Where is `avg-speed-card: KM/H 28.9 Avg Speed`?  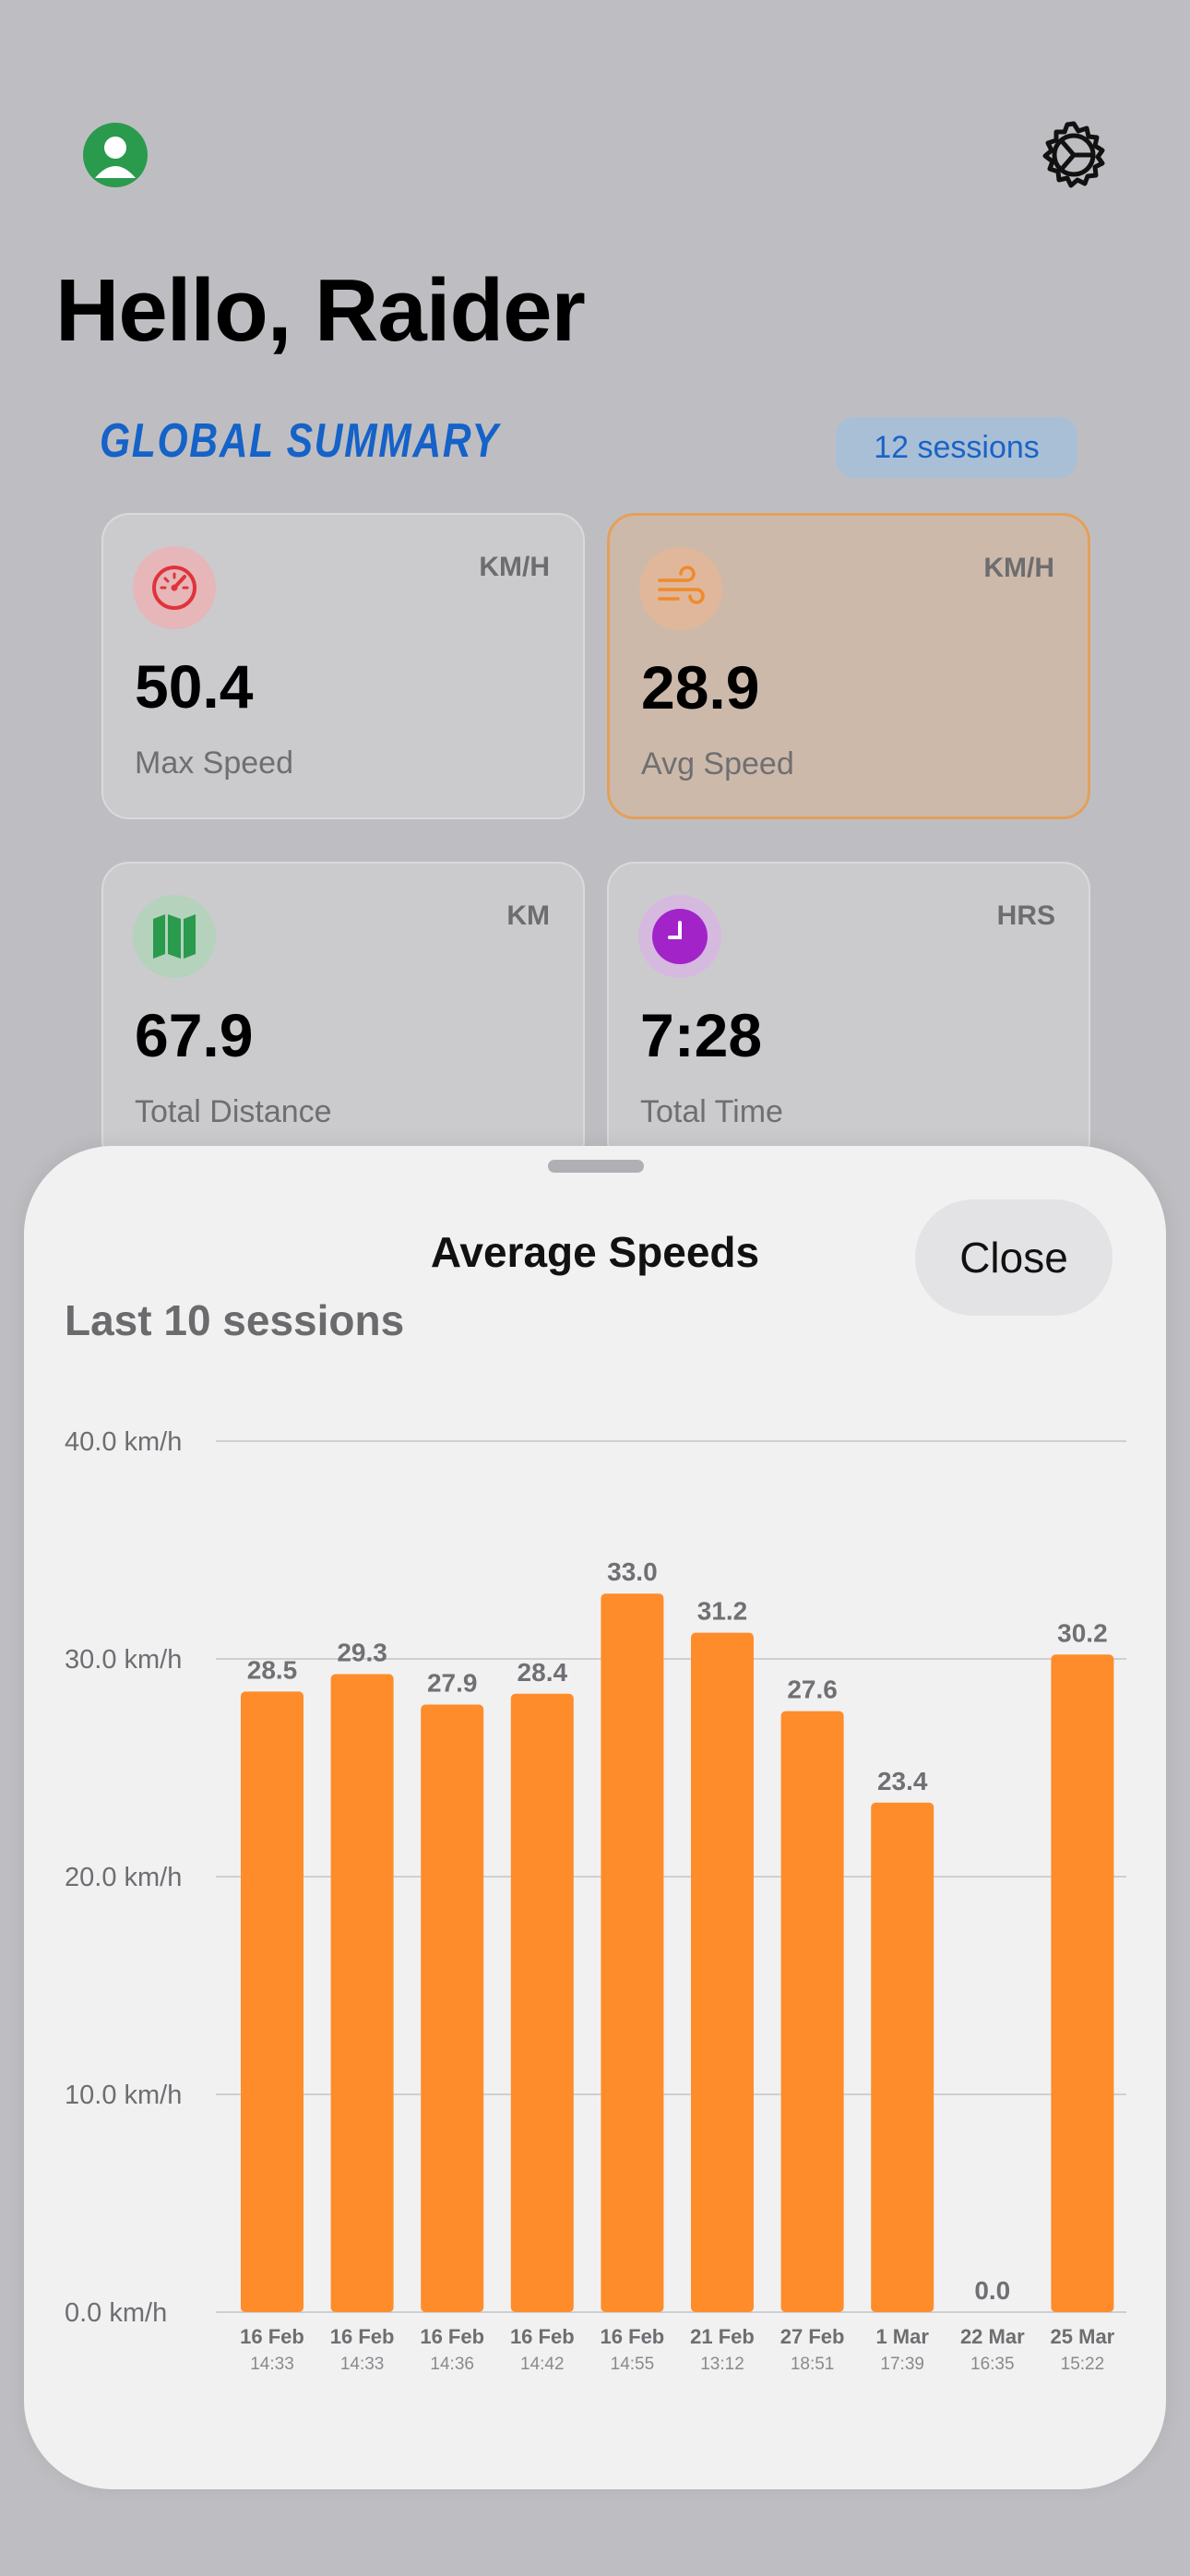 avg-speed-card: KM/H 28.9 Avg Speed is located at coordinates (848, 666).